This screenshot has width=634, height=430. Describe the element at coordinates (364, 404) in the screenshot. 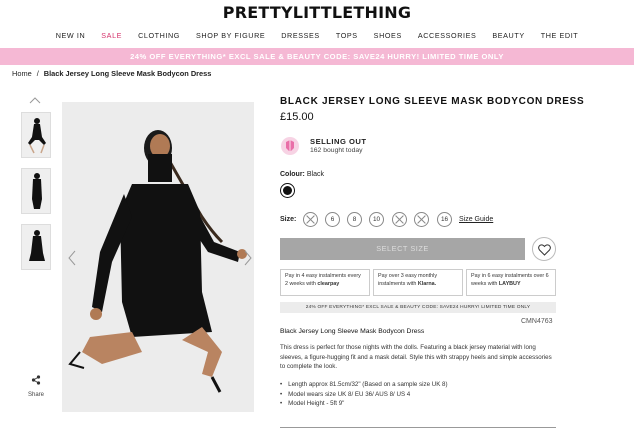

I see `detail-item: Model Height - 5ft 9"` at that location.